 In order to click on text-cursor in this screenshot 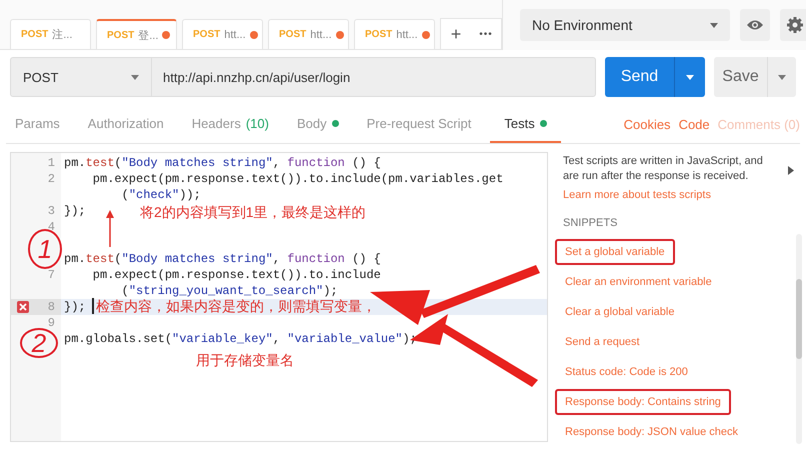, I will do `click(93, 306)`.